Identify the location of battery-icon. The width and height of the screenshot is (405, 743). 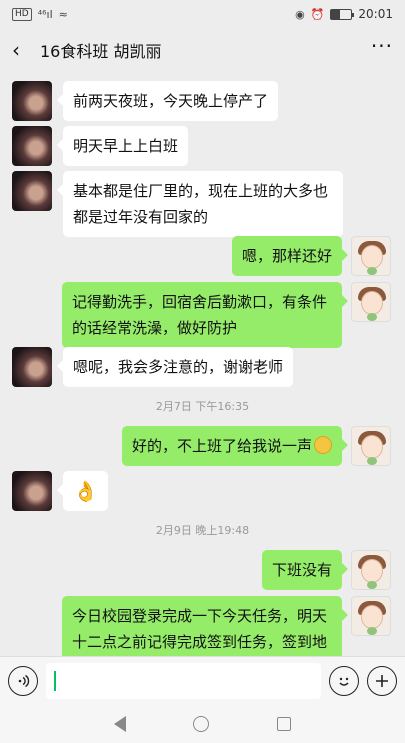
(342, 14).